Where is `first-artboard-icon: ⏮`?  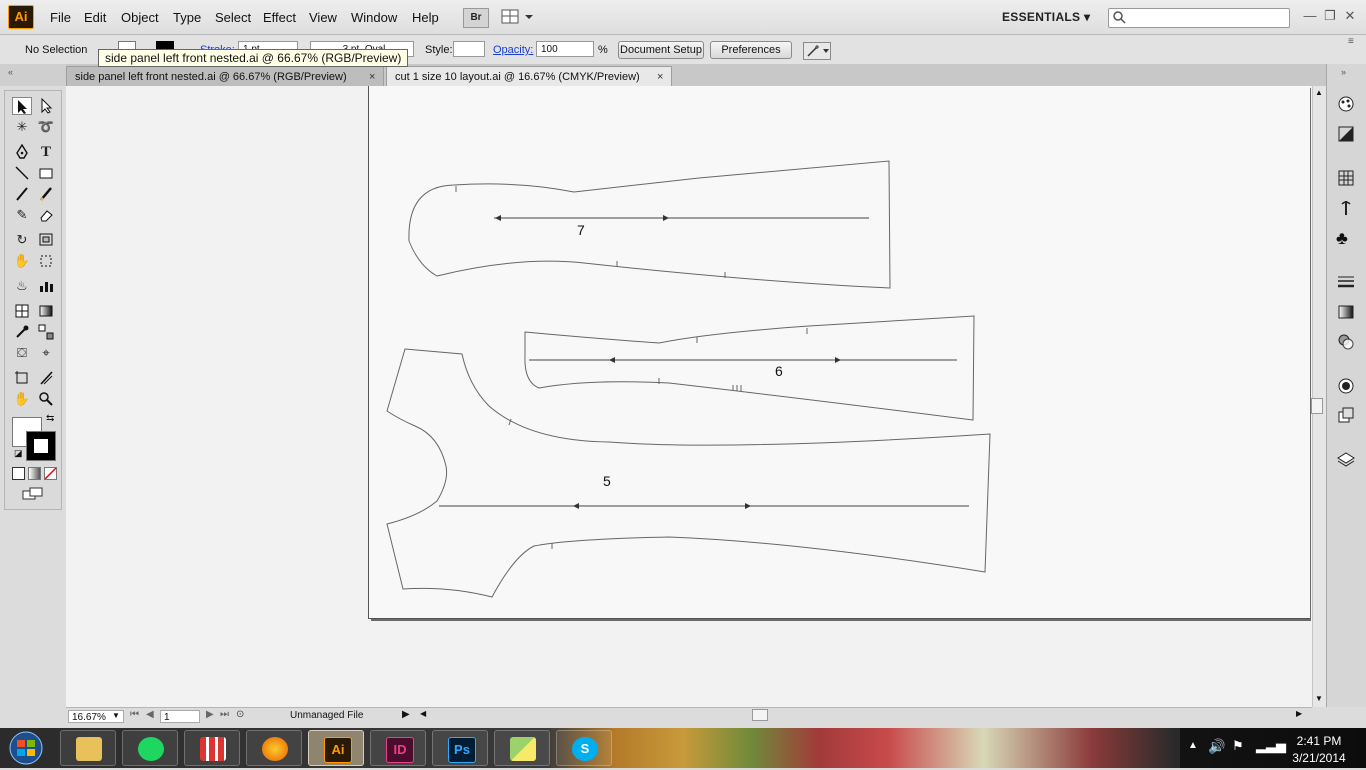
first-artboard-icon: ⏮ is located at coordinates (134, 714).